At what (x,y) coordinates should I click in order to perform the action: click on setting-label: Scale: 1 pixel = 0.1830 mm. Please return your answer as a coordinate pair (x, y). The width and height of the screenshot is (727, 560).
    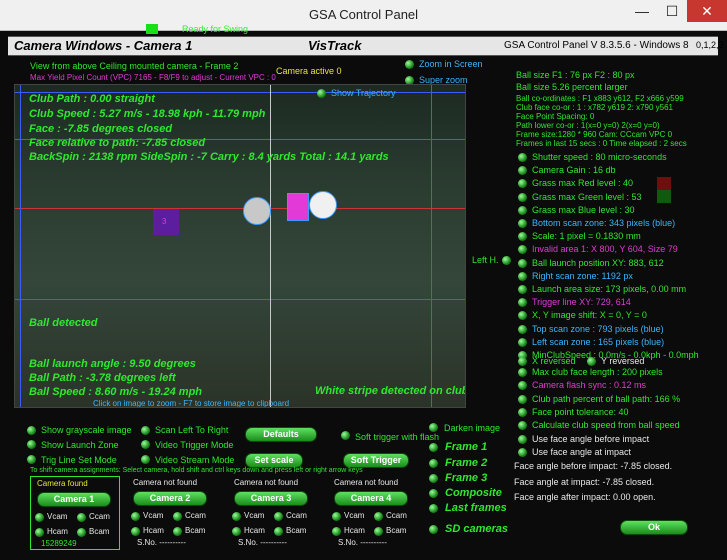
    Looking at the image, I should click on (586, 236).